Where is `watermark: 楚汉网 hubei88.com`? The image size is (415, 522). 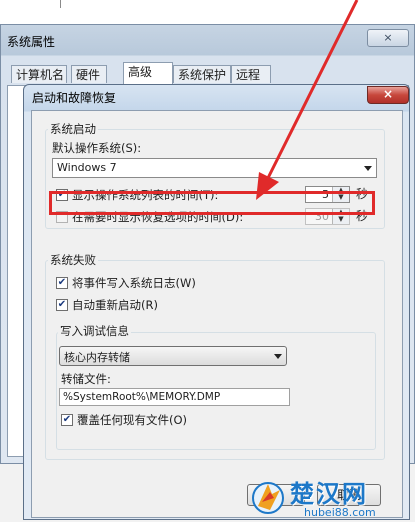
watermark: 楚汉网 hubei88.com is located at coordinates (330, 498).